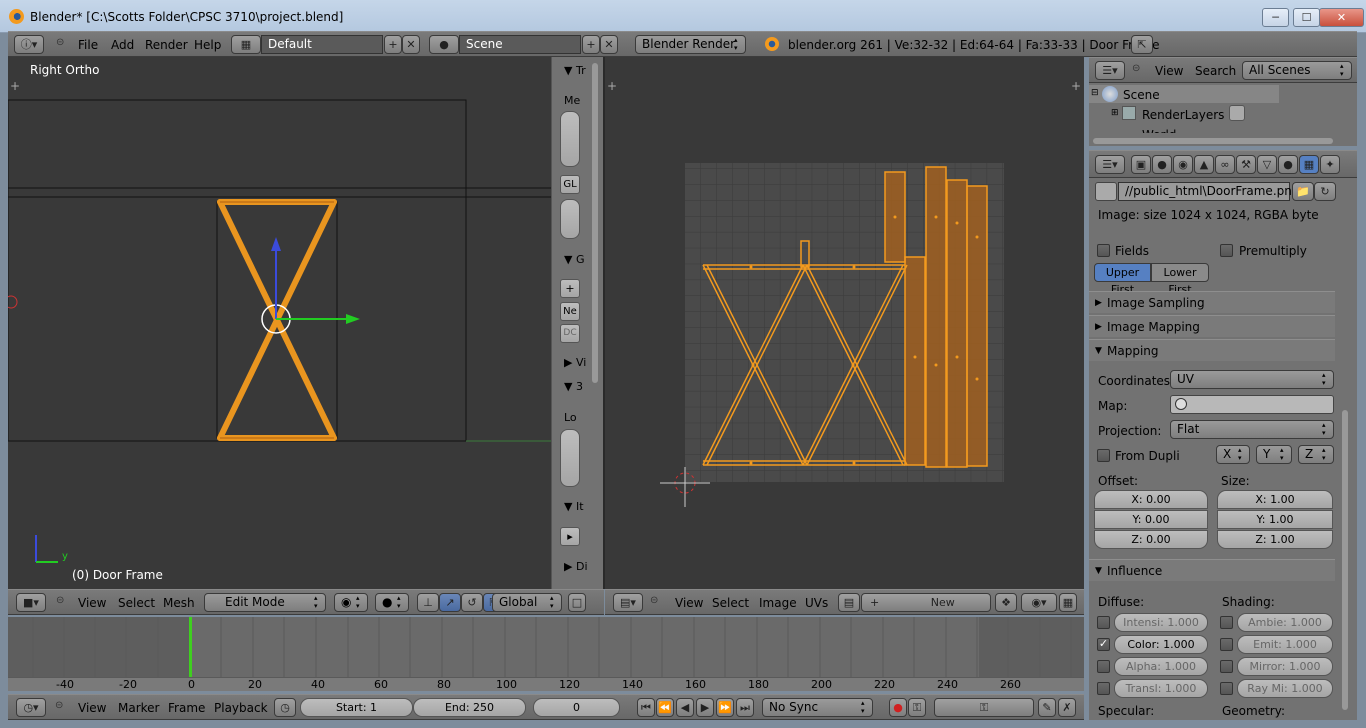  Describe the element at coordinates (1110, 164) in the screenshot. I see `properties-editor-type-icon: ☰▾` at that location.